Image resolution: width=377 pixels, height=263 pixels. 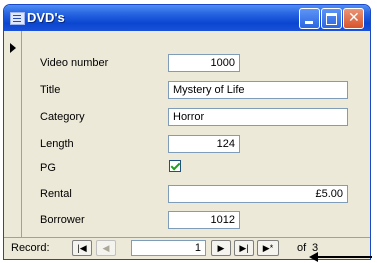 What do you see at coordinates (204, 144) in the screenshot?
I see `length-field: 124` at bounding box center [204, 144].